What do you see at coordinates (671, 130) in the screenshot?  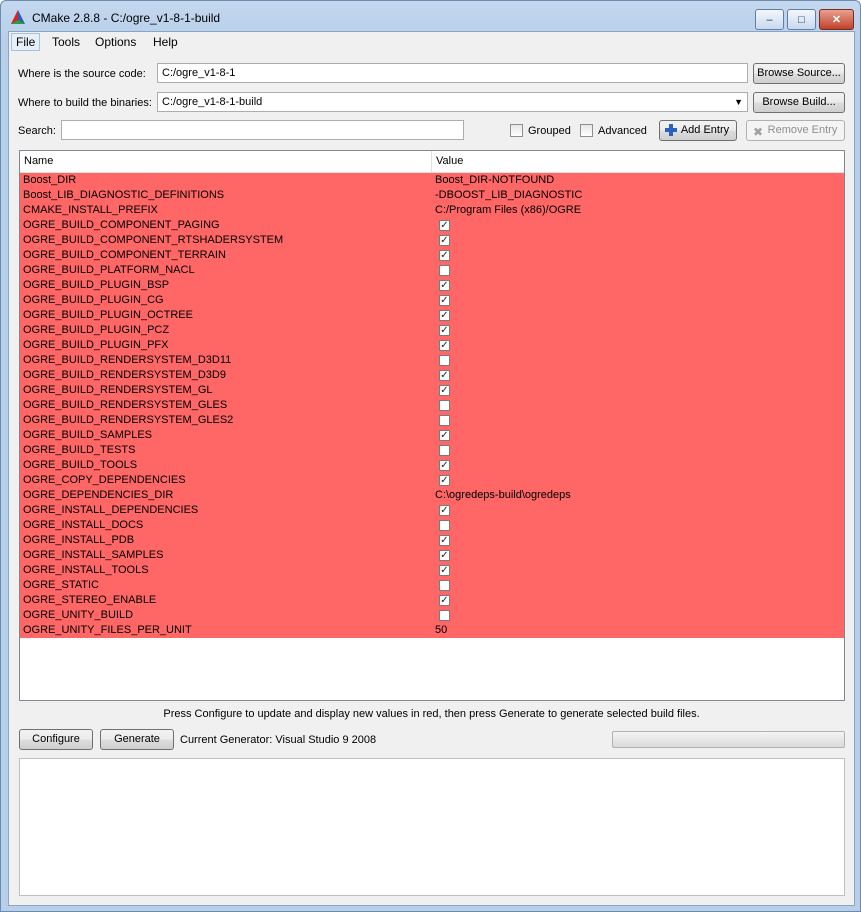 I see `plus-icon` at bounding box center [671, 130].